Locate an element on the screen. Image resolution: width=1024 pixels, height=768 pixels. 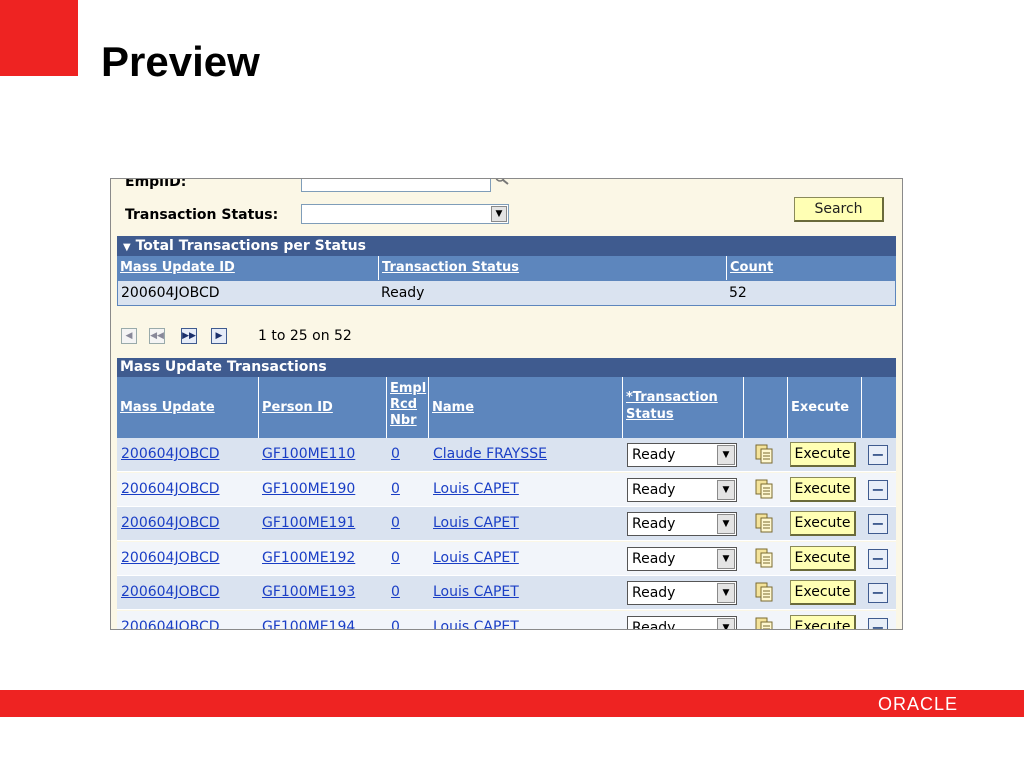
col-status-line1: *Transaction is located at coordinates (672, 397).